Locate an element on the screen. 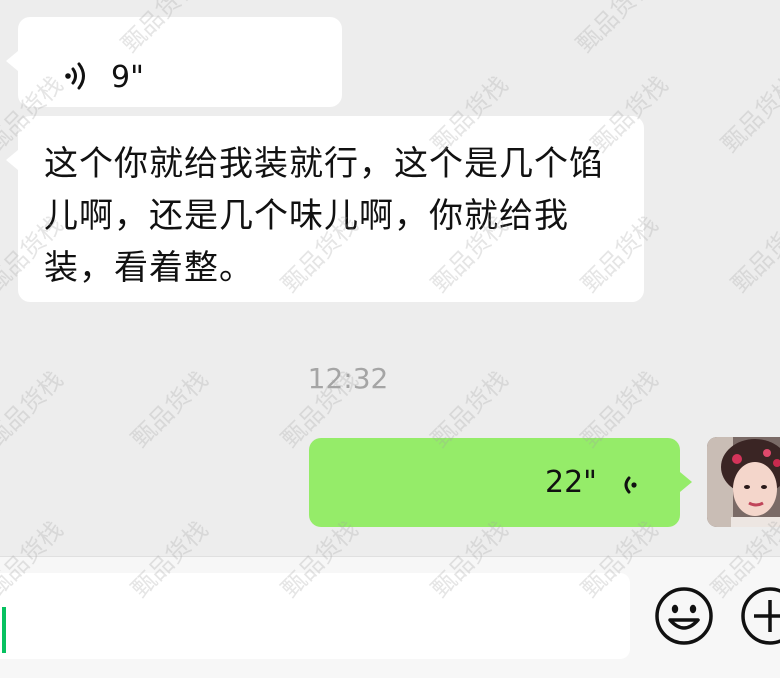 The height and width of the screenshot is (678, 780). voice-duration: 9" is located at coordinates (127, 77).